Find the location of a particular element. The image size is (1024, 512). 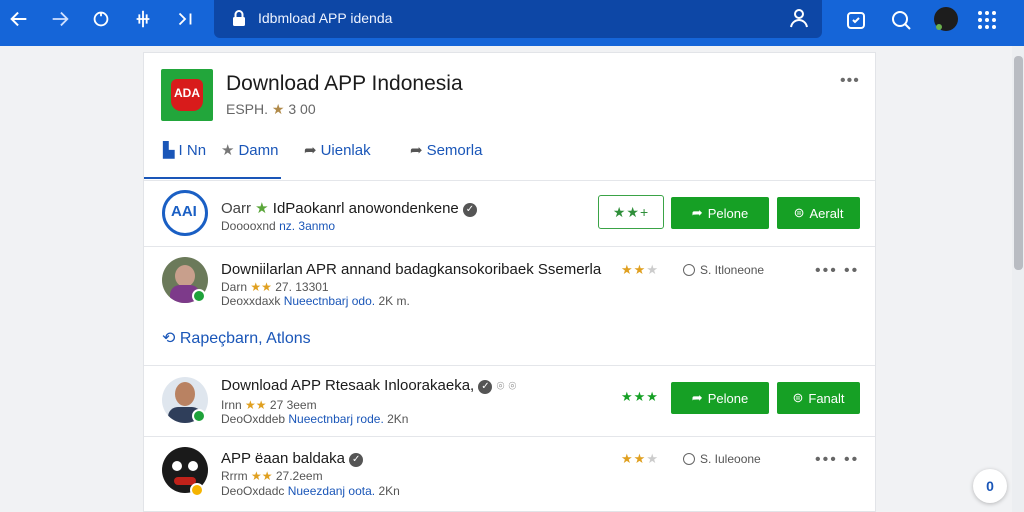

thumb-icon: ▙ is located at coordinates (169, 150).